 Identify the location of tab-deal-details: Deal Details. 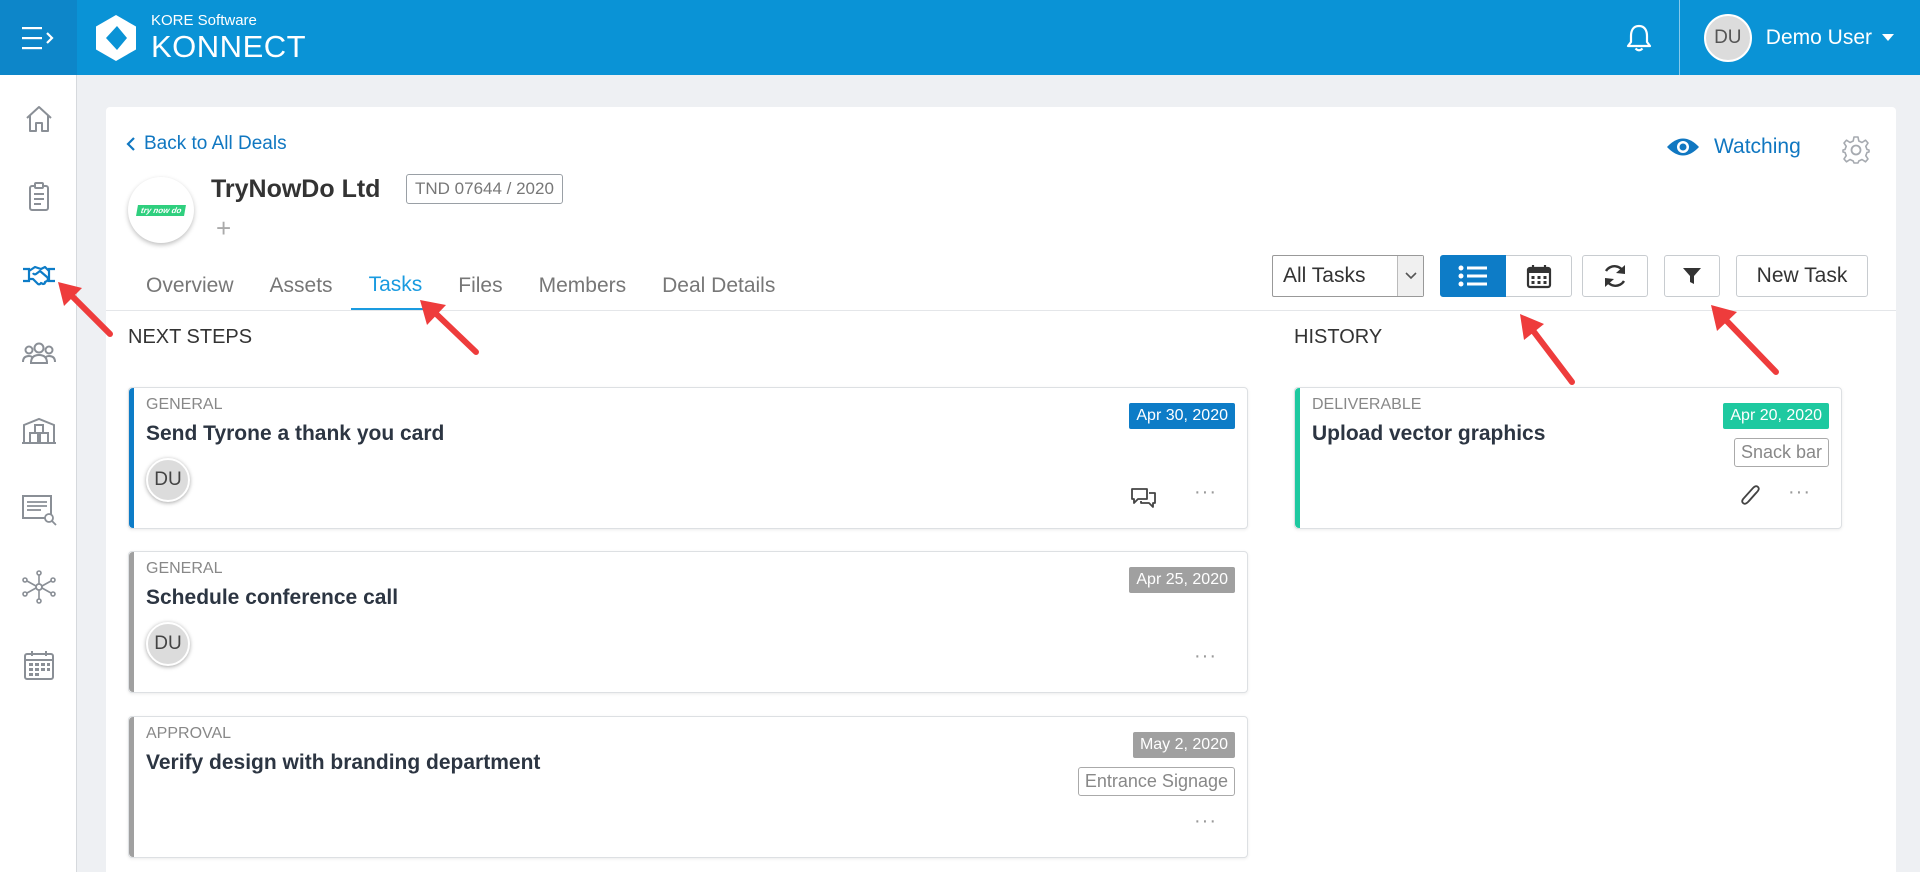
(718, 286).